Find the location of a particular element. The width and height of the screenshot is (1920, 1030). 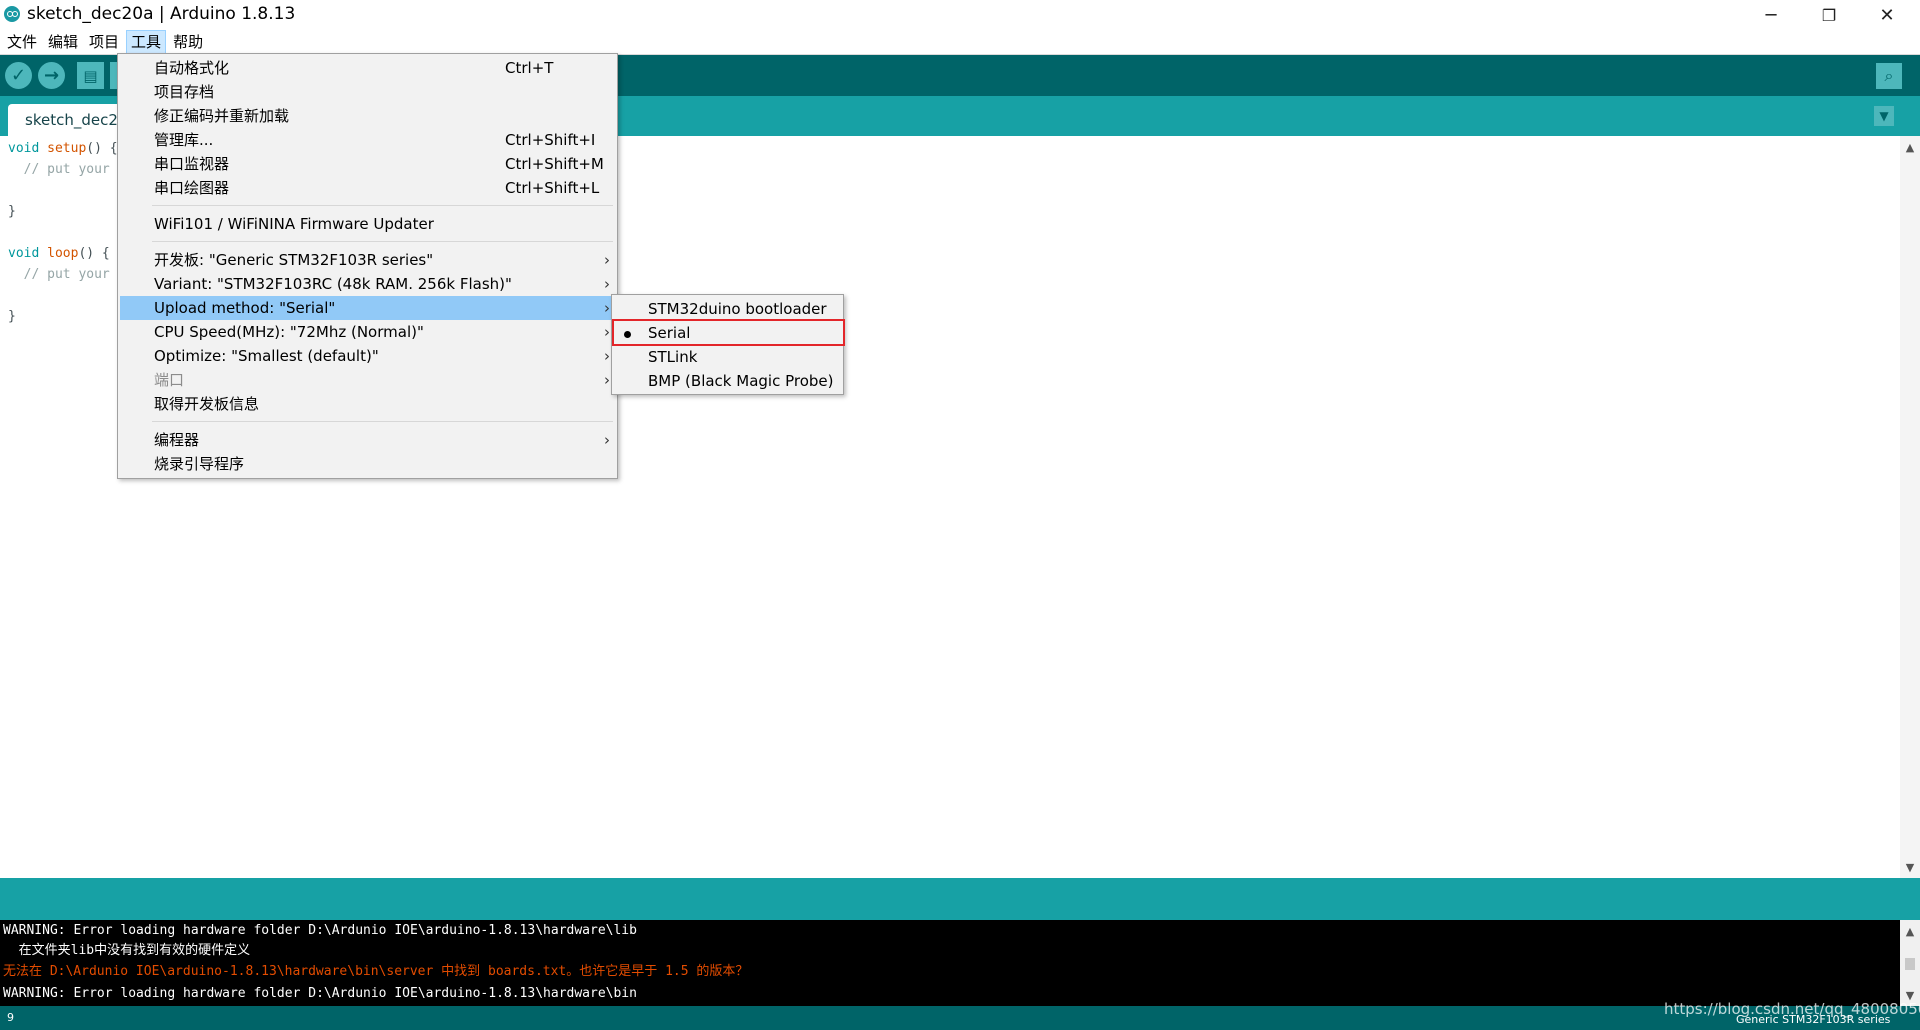

menu-item-manage-libraries: 管理库... Ctrl+Shift+I is located at coordinates (367, 140).